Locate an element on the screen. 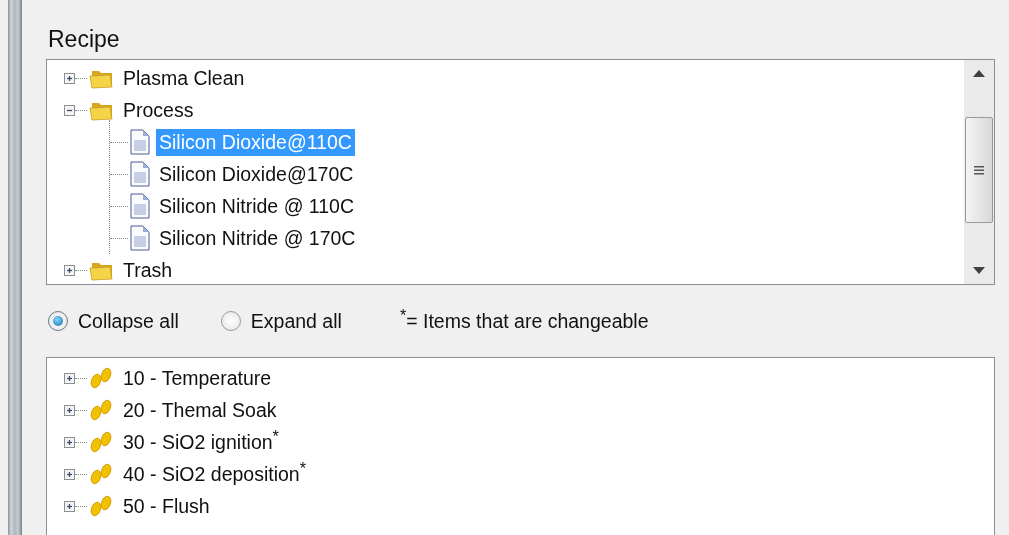 This screenshot has height=535, width=1009. scrollbar is located at coordinates (979, 172).